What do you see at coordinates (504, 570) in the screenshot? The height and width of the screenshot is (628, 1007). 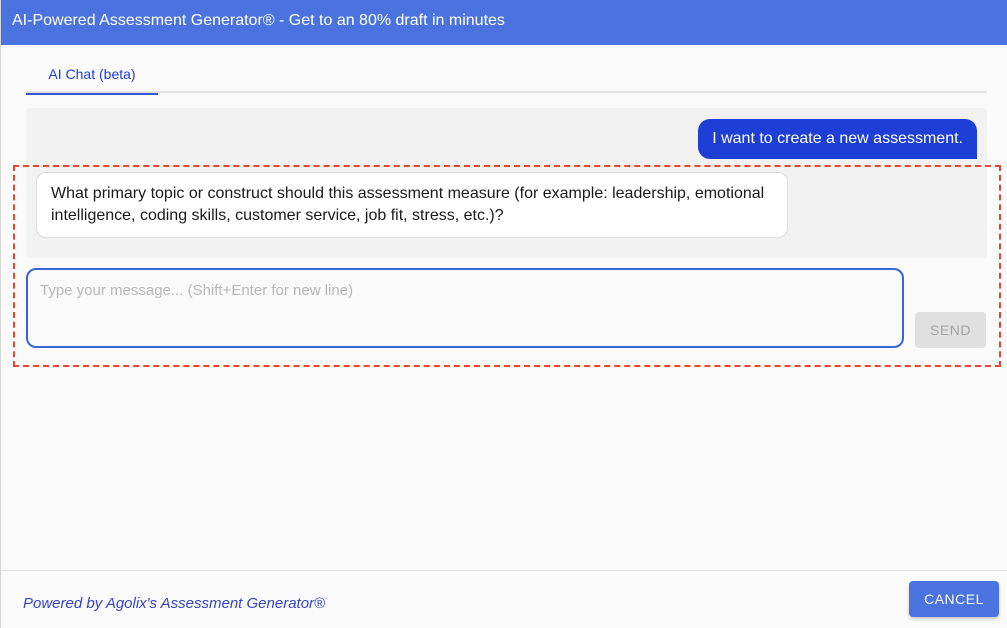 I see `footer-divider` at bounding box center [504, 570].